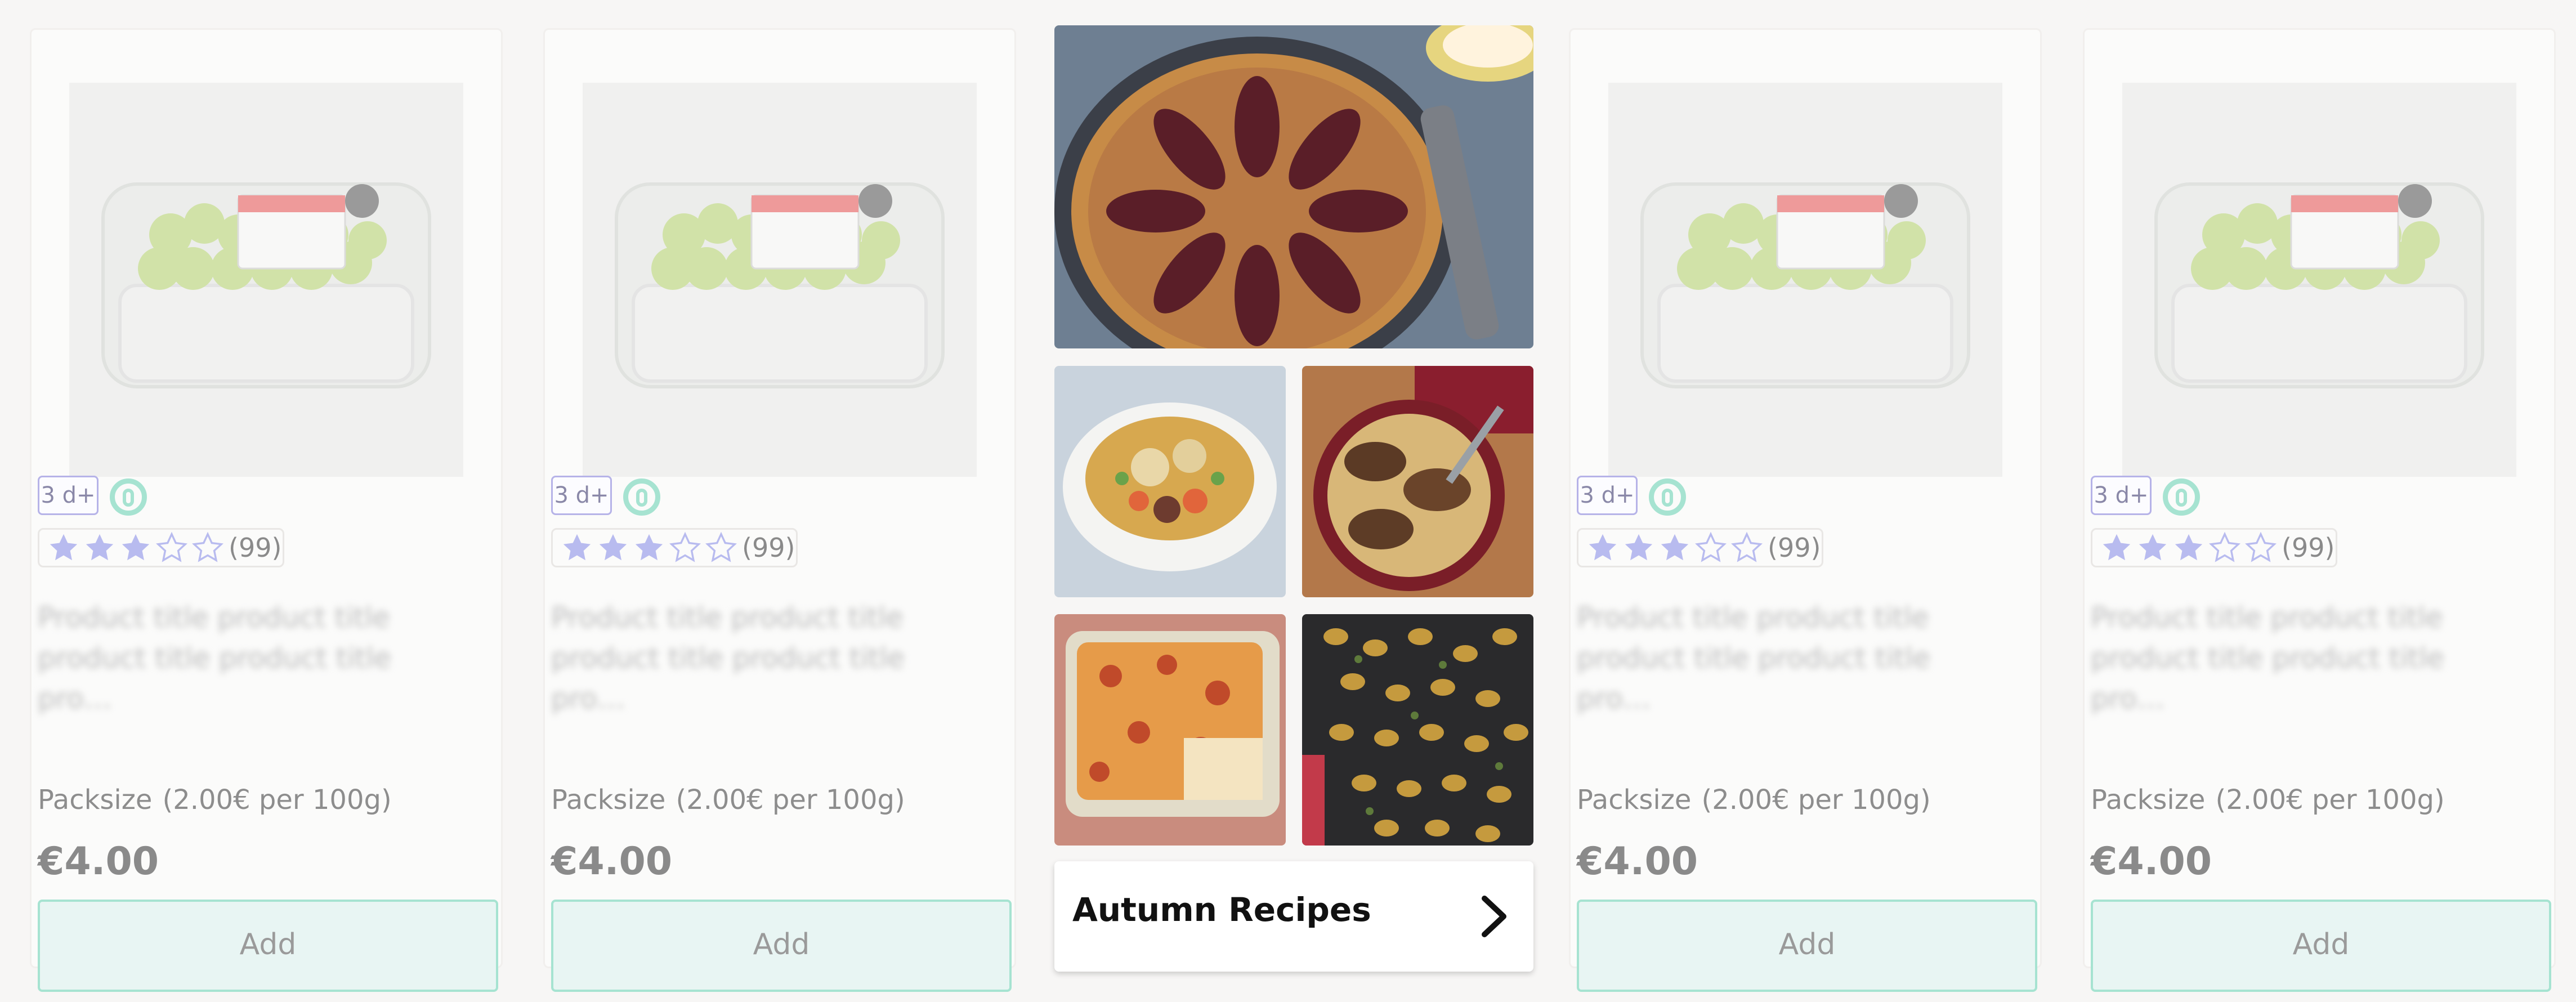 This screenshot has width=2576, height=1002. I want to click on plum-tart-image, so click(1293, 186).